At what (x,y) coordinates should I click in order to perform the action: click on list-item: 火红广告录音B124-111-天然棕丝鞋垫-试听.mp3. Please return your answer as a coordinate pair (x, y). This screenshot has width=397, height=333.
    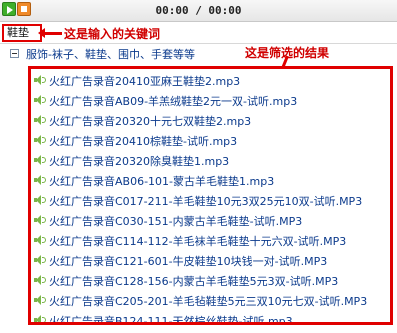
    Looking at the image, I should click on (210, 316).